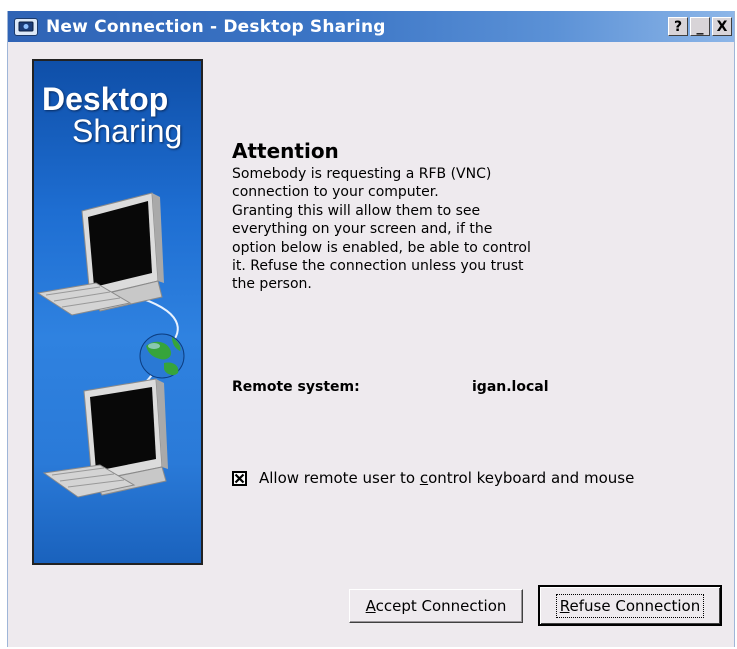  What do you see at coordinates (436, 606) in the screenshot?
I see `accept-connection-button: Accept Connection` at bounding box center [436, 606].